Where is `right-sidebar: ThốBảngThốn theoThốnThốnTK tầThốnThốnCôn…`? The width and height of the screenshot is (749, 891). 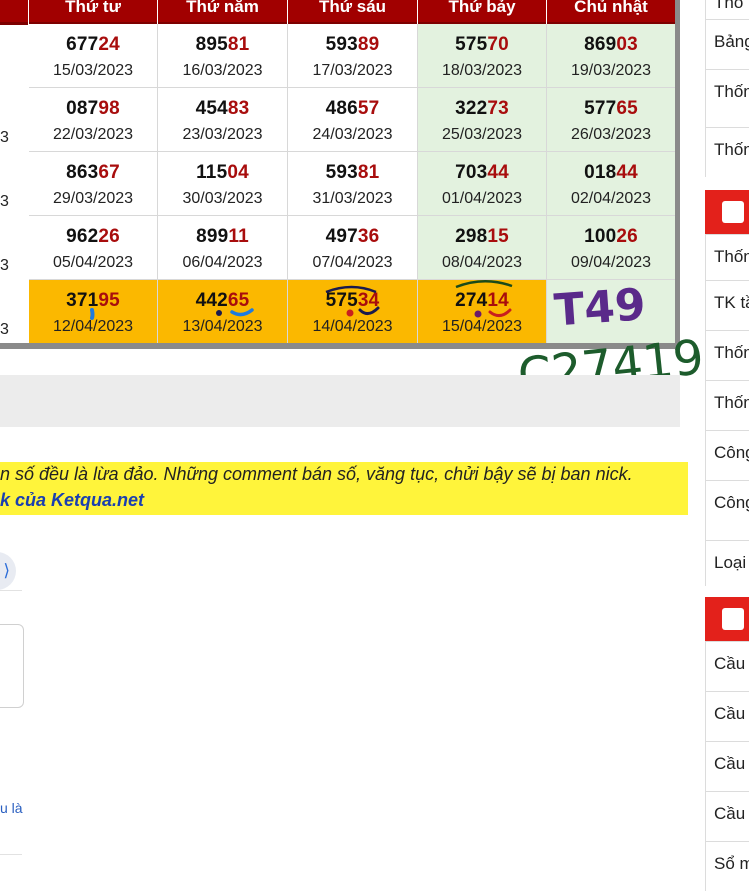 right-sidebar: ThốBảngThốn theoThốnThốnTK tầThốnThốnCôn… is located at coordinates (727, 445).